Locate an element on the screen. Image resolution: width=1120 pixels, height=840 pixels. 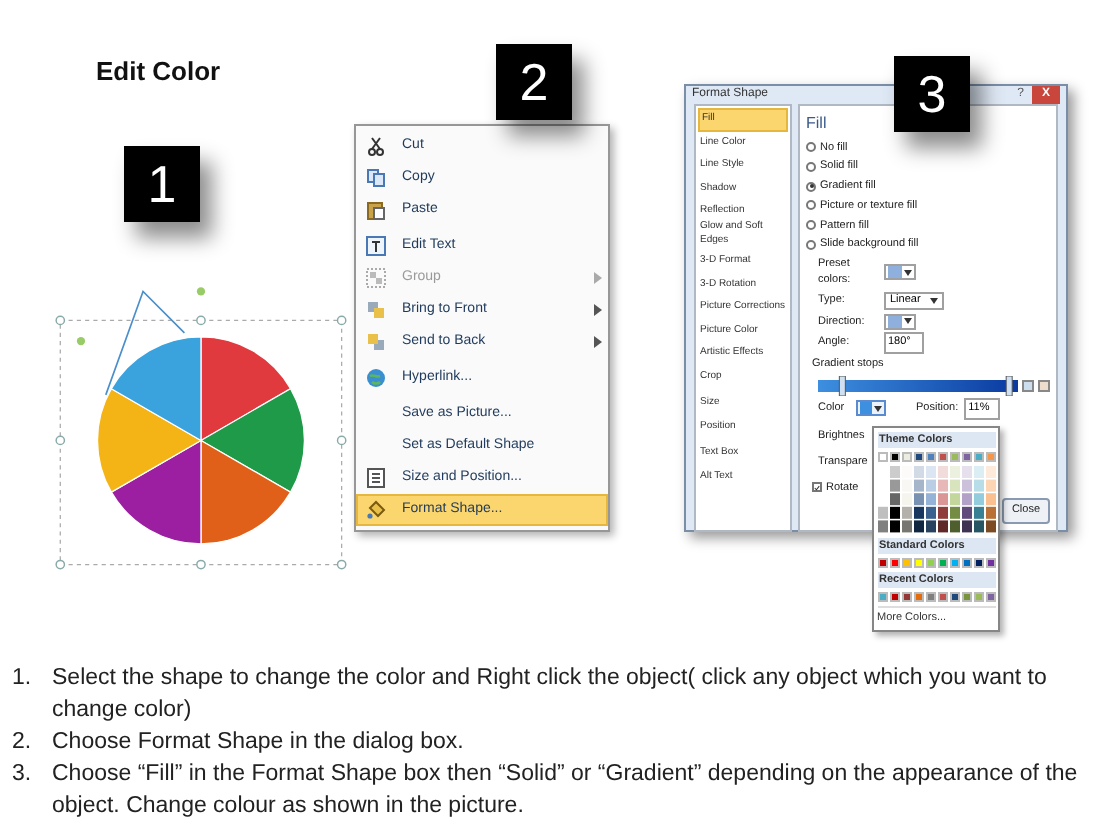
checkmark-icon is located at coordinates (817, 487).